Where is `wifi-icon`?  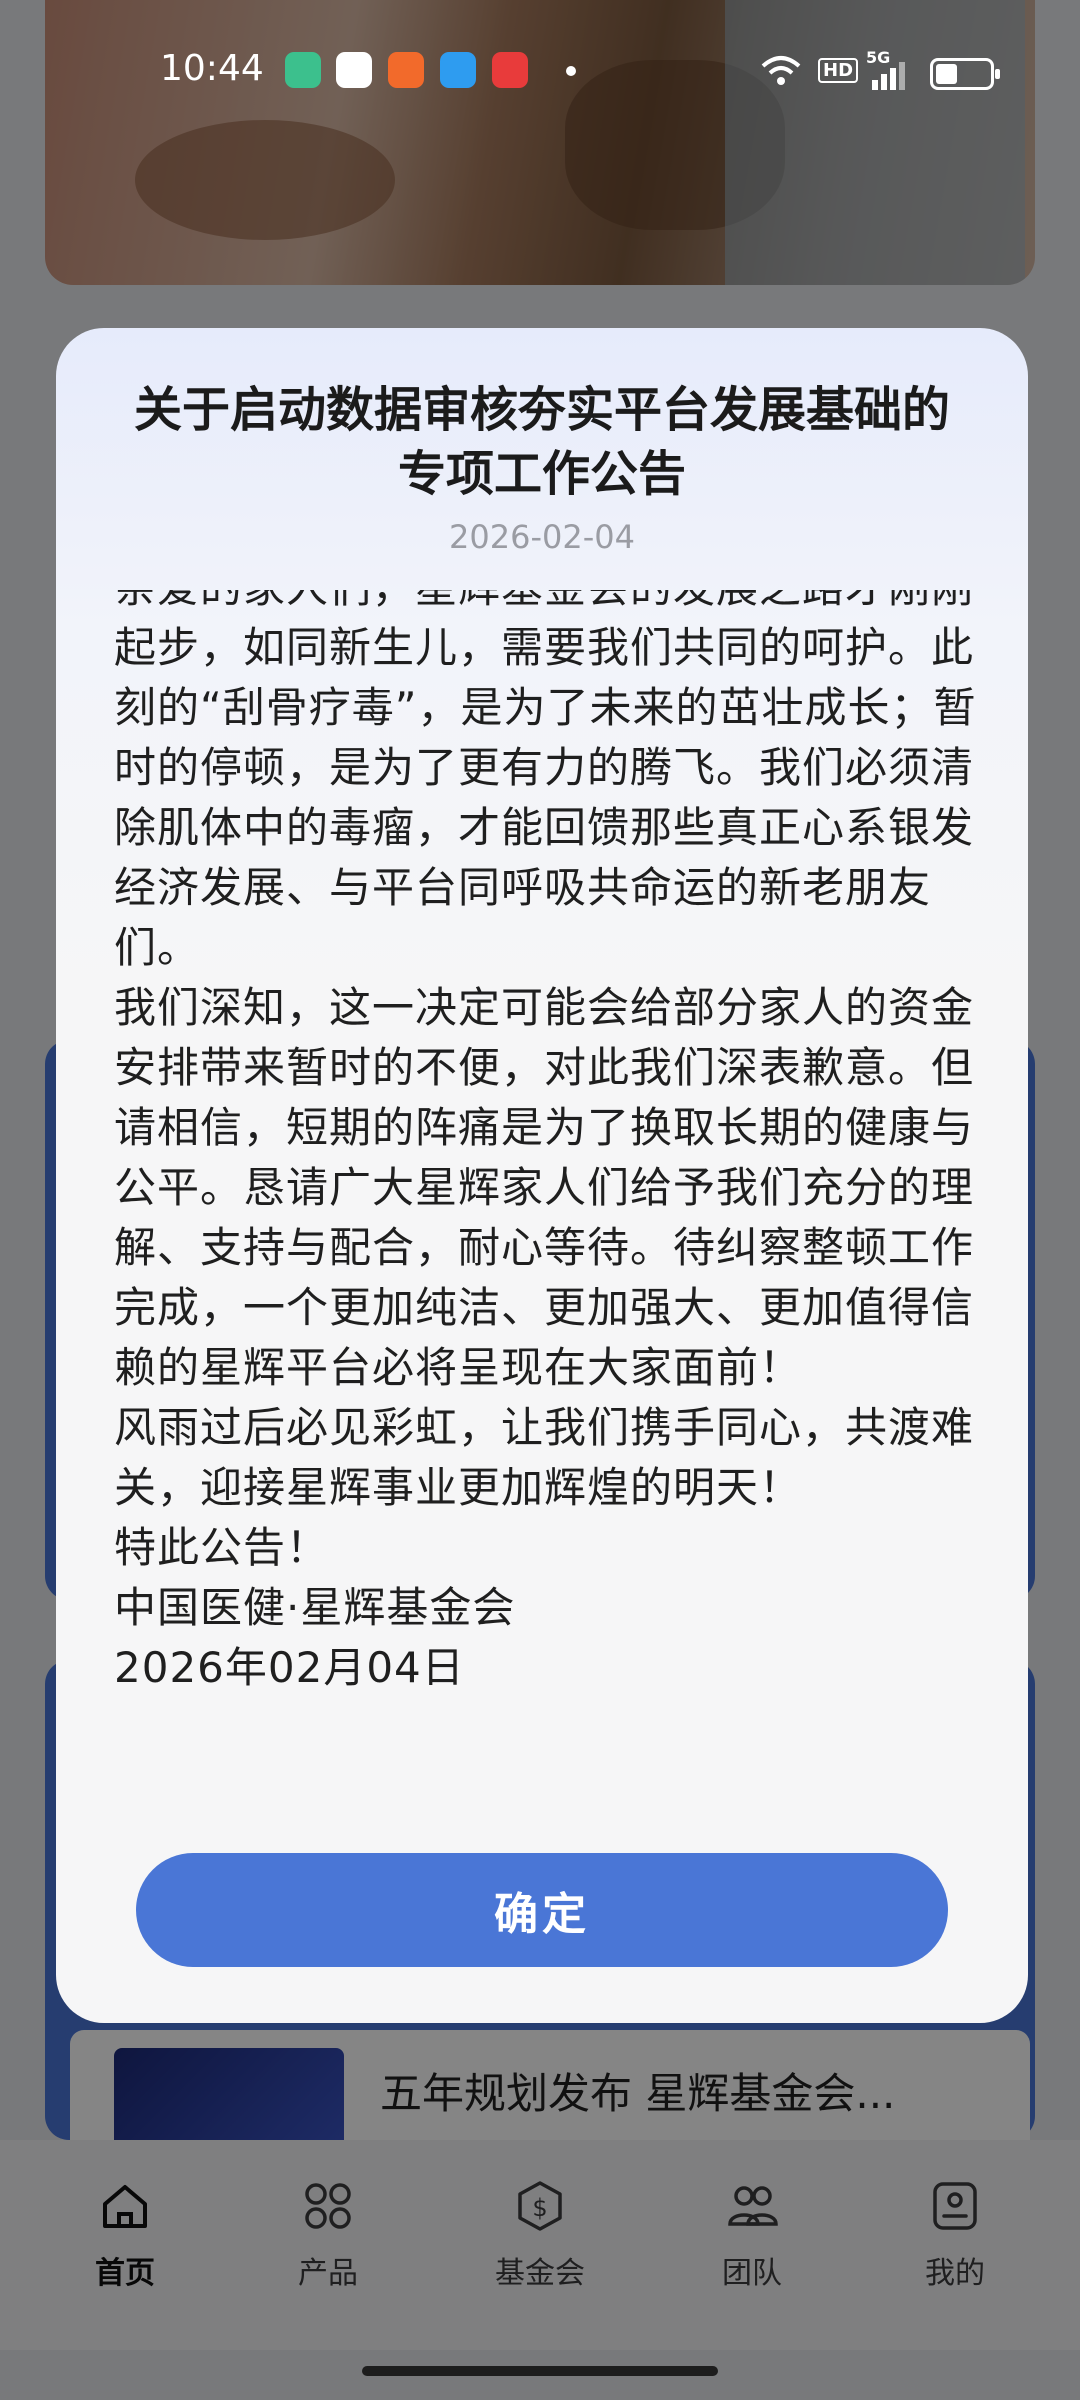 wifi-icon is located at coordinates (781, 70).